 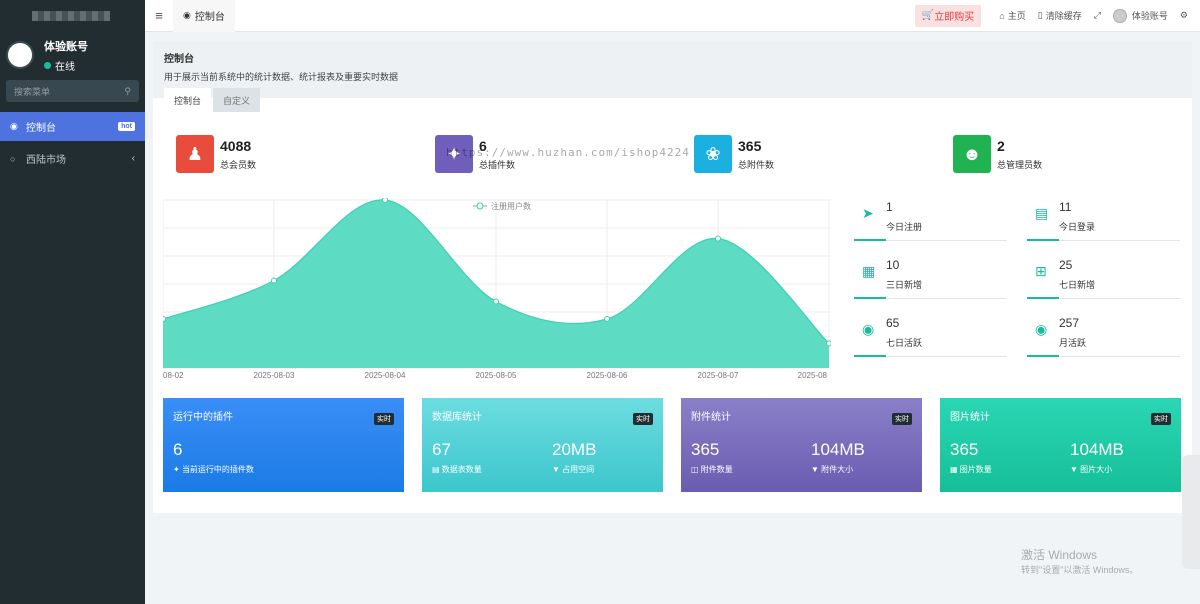 I want to click on online-dot-icon, so click(x=47, y=65).